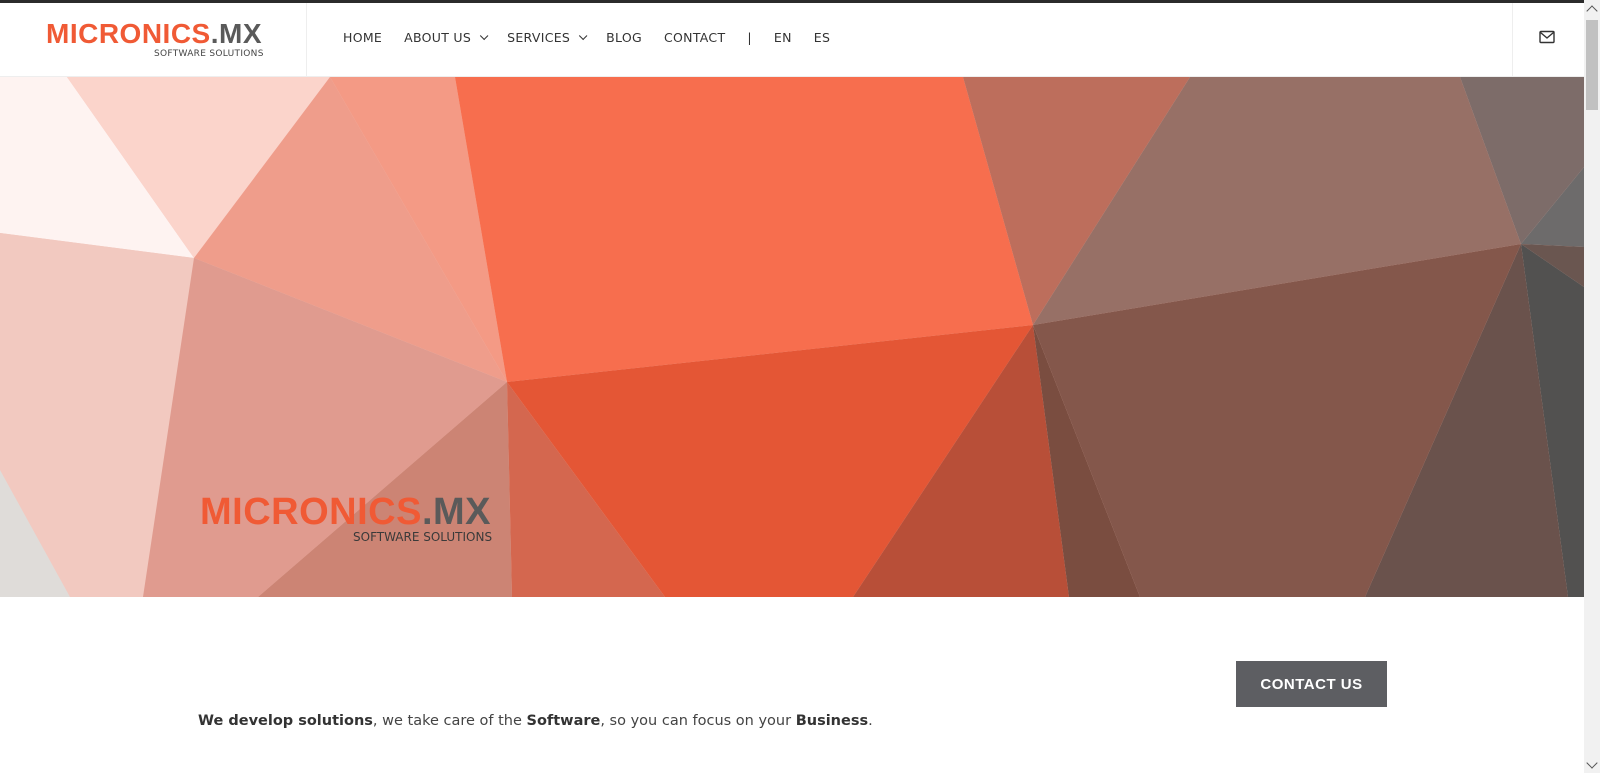 The image size is (1600, 773). What do you see at coordinates (624, 37) in the screenshot?
I see `nav-blog: BLOG` at bounding box center [624, 37].